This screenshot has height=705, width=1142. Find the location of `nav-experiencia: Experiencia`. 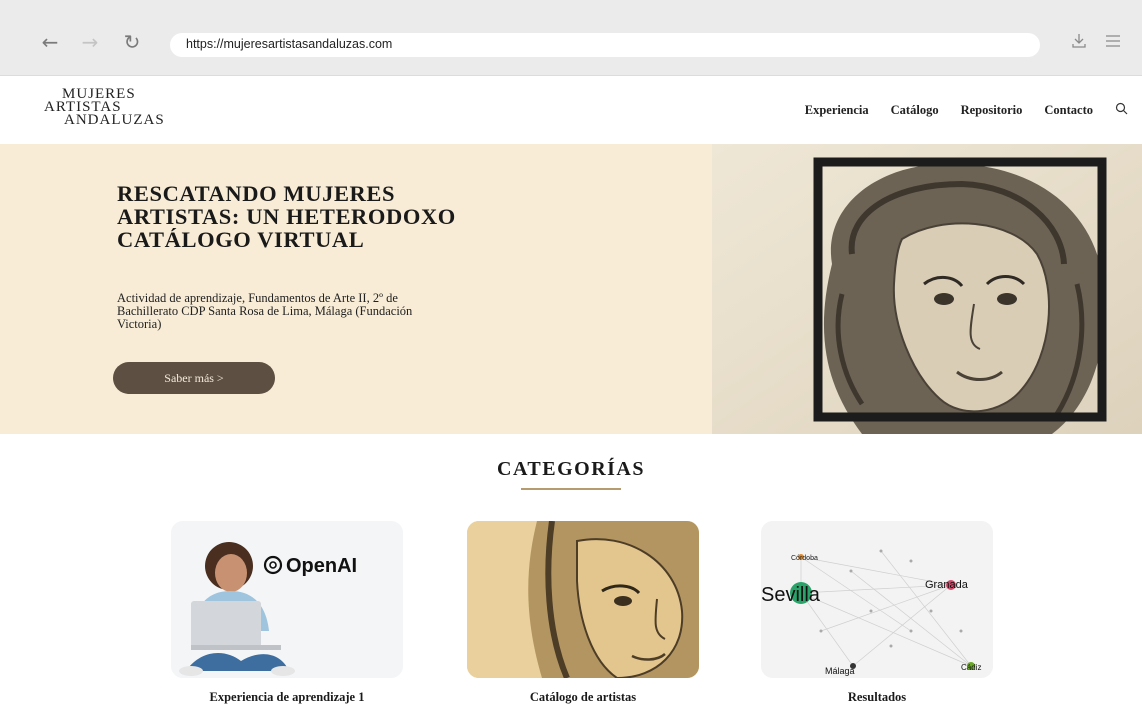

nav-experiencia: Experiencia is located at coordinates (837, 110).